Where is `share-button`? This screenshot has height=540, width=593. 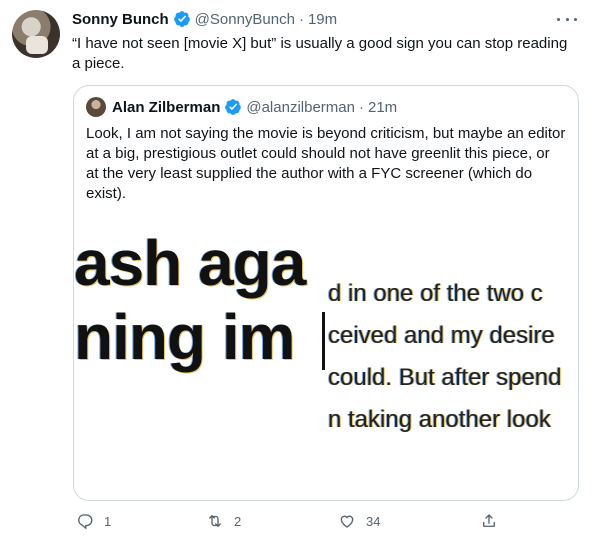
share-button is located at coordinates (494, 521).